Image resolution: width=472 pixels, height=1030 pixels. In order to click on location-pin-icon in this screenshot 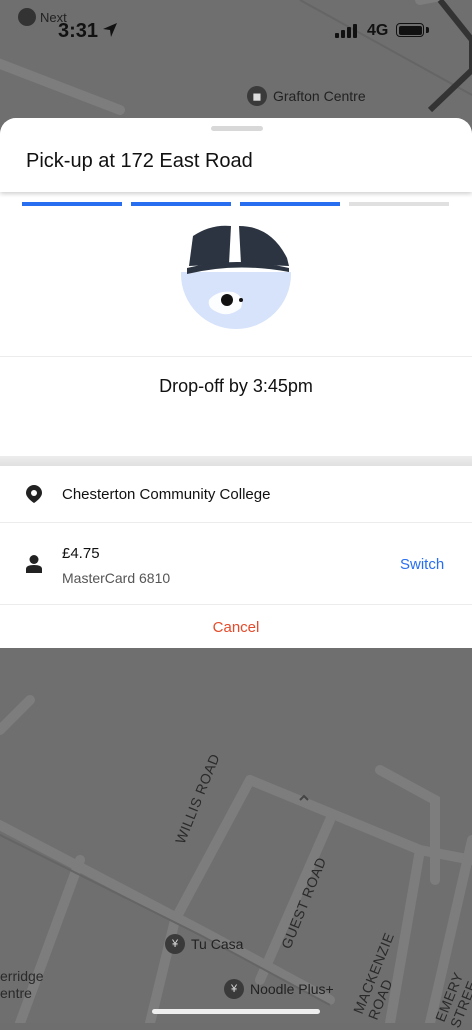, I will do `click(34, 494)`.